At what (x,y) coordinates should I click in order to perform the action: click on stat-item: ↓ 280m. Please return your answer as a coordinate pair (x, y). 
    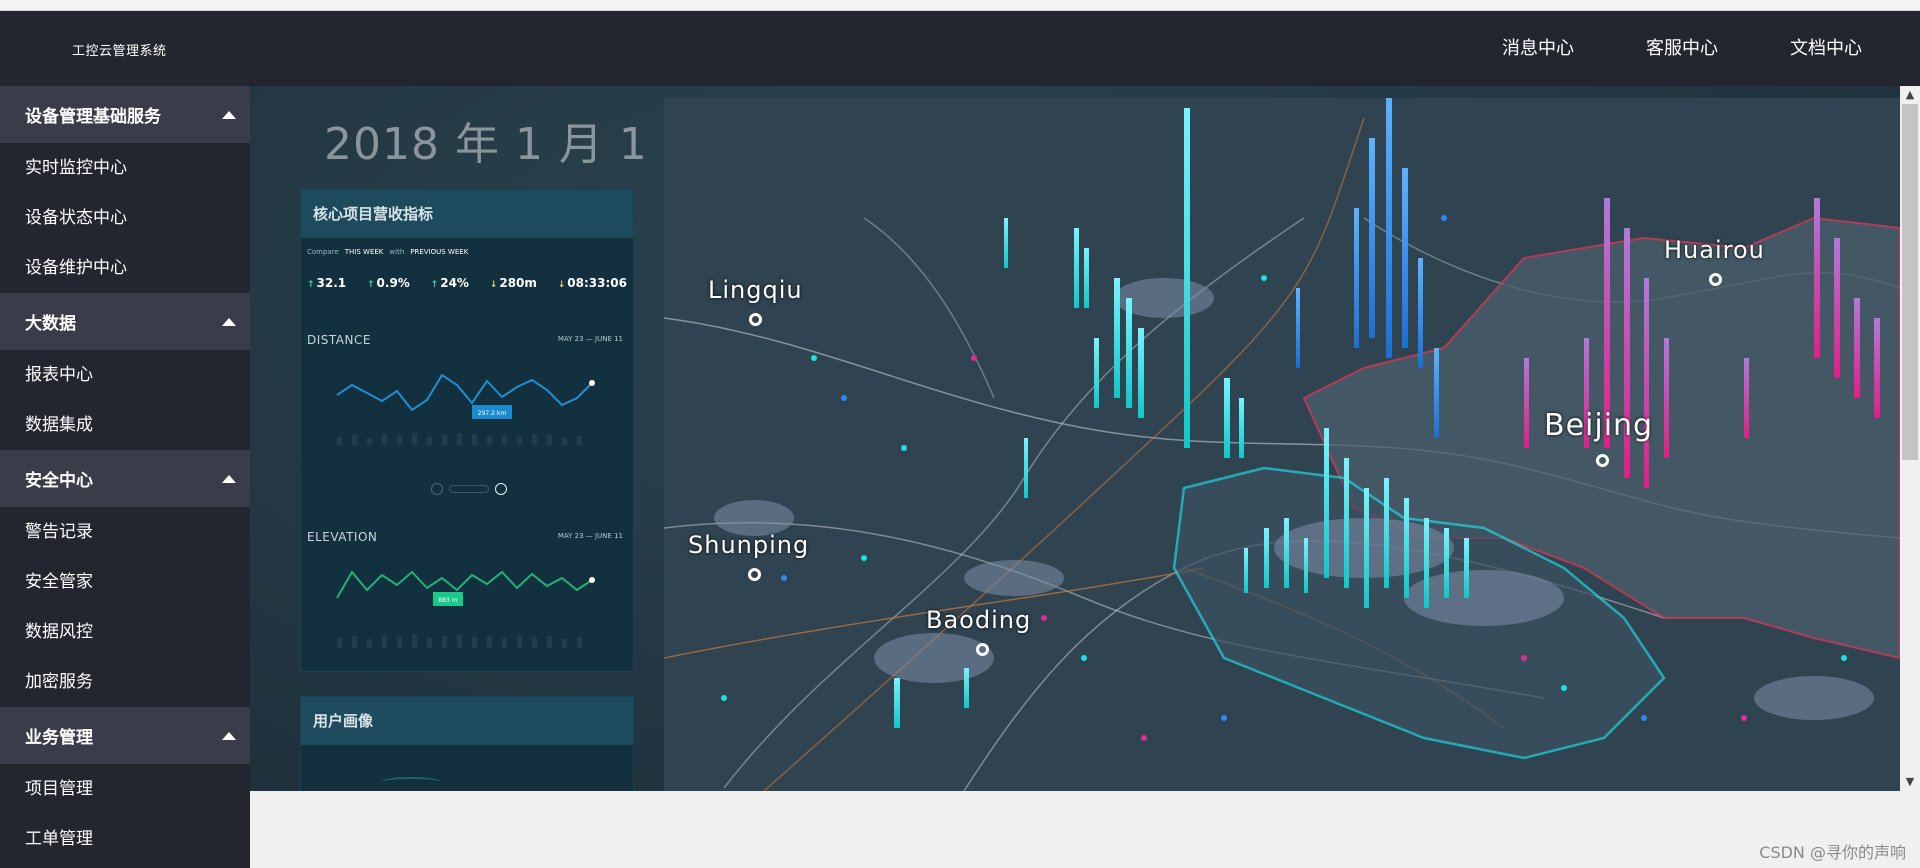
    Looking at the image, I should click on (513, 283).